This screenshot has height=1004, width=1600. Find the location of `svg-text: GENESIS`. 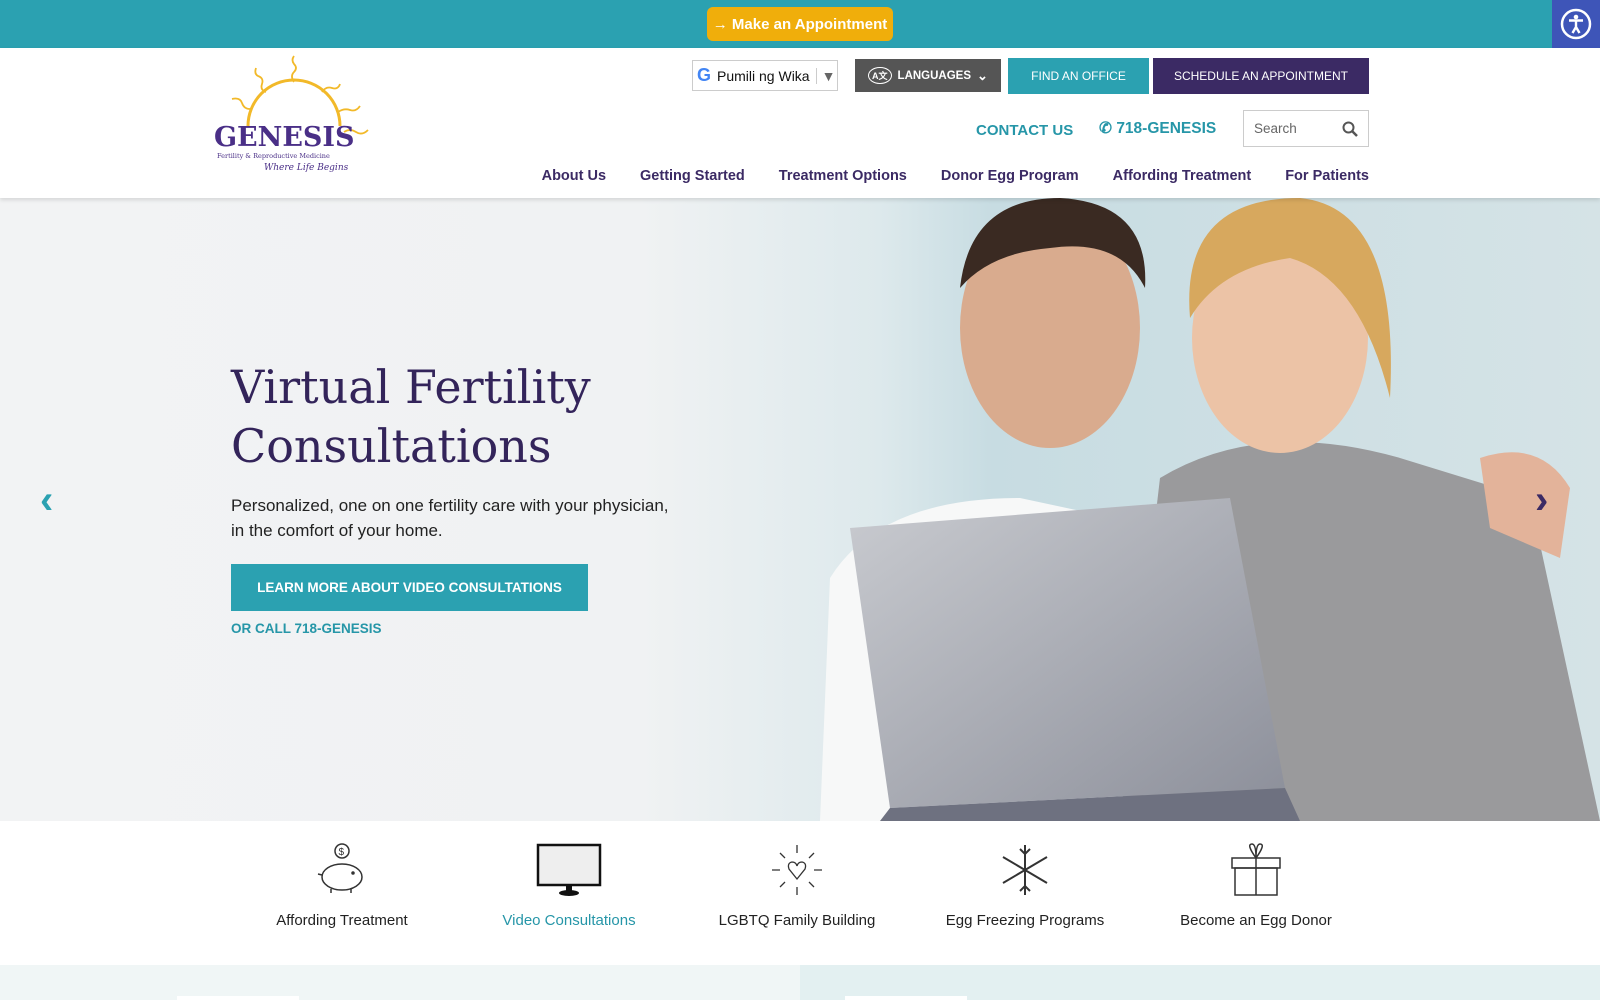

svg-text: GENESIS is located at coordinates (284, 137).